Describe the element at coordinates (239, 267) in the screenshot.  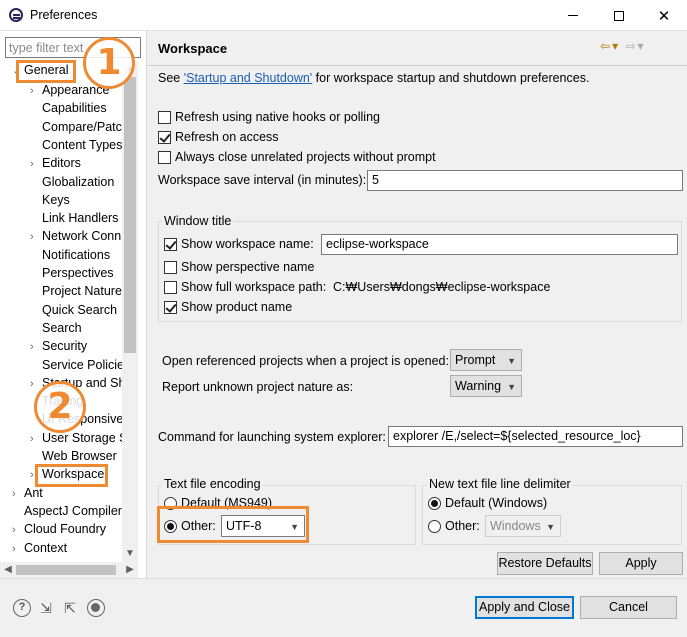
I see `show-perspective-checkbox: Show perspective name` at that location.